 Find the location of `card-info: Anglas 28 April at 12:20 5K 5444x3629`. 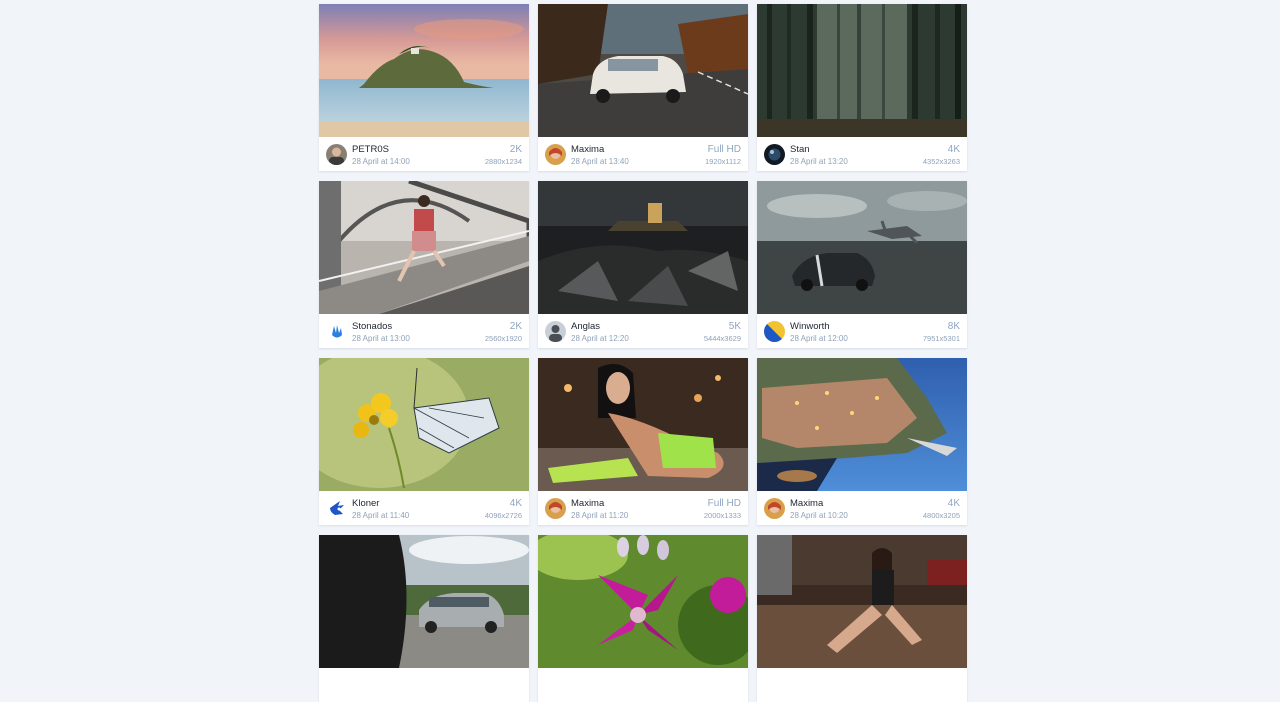

card-info: Anglas 28 April at 12:20 5K 5444x3629 is located at coordinates (643, 331).